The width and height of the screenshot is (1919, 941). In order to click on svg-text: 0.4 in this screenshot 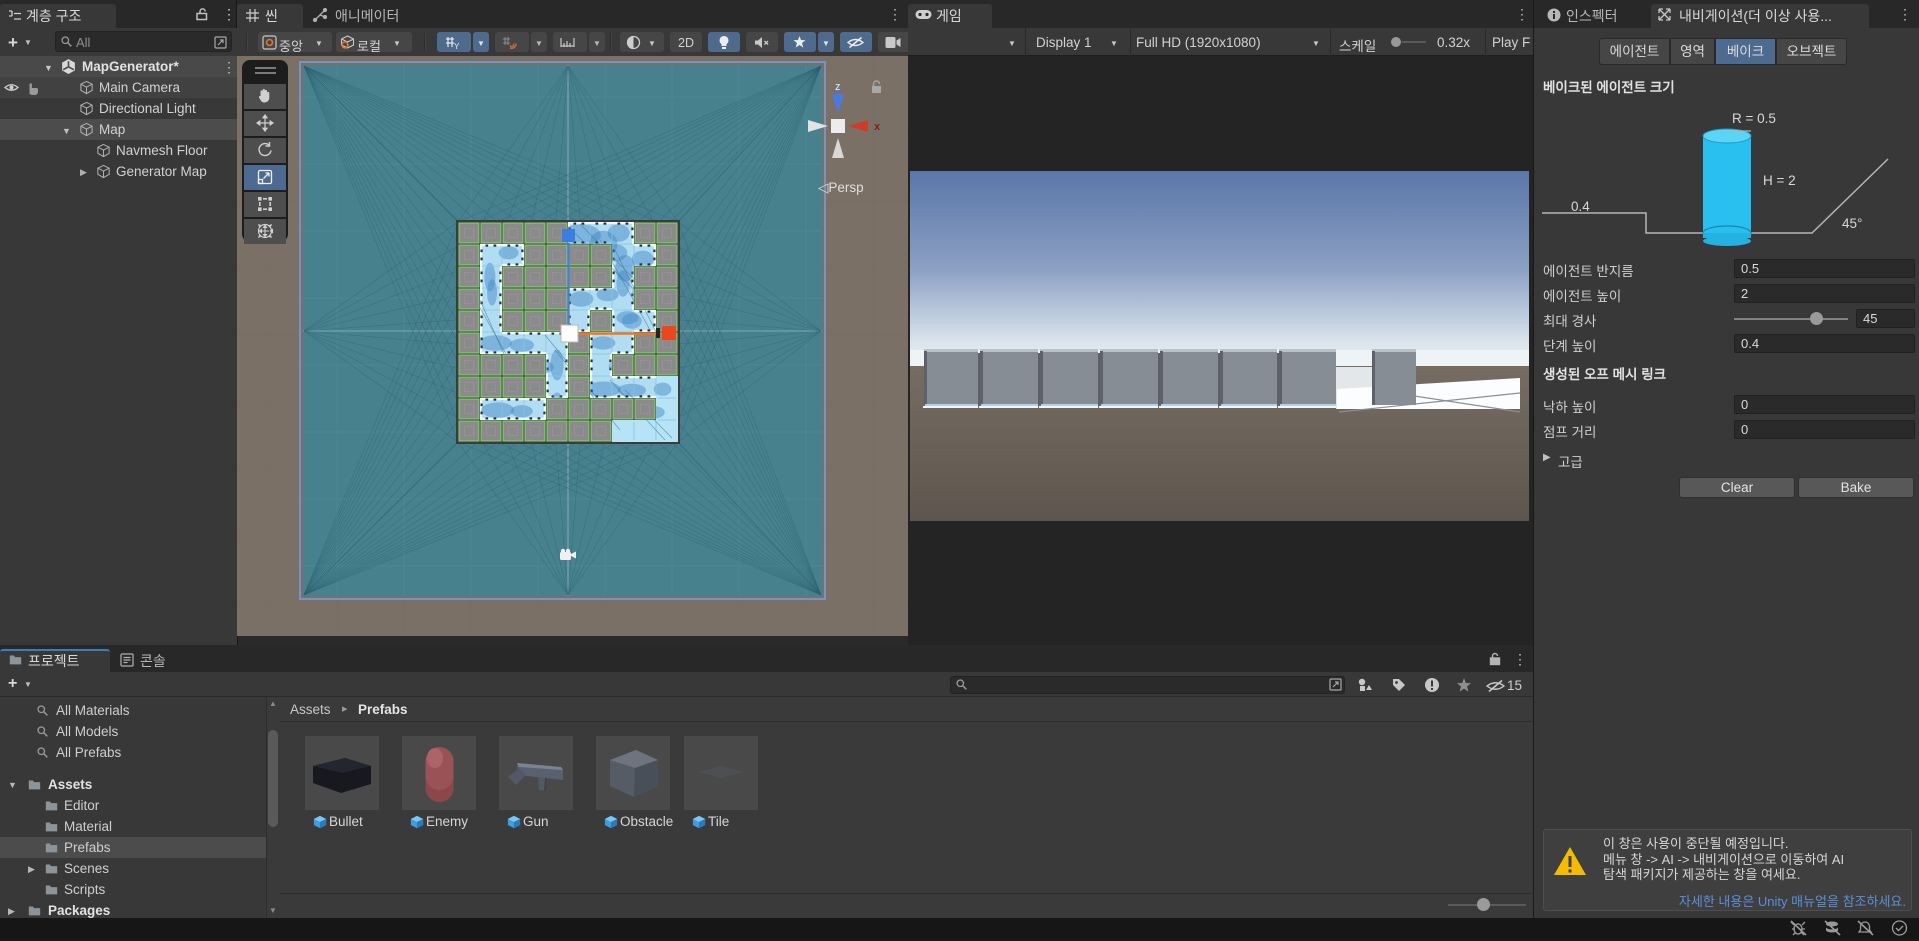, I will do `click(1580, 206)`.